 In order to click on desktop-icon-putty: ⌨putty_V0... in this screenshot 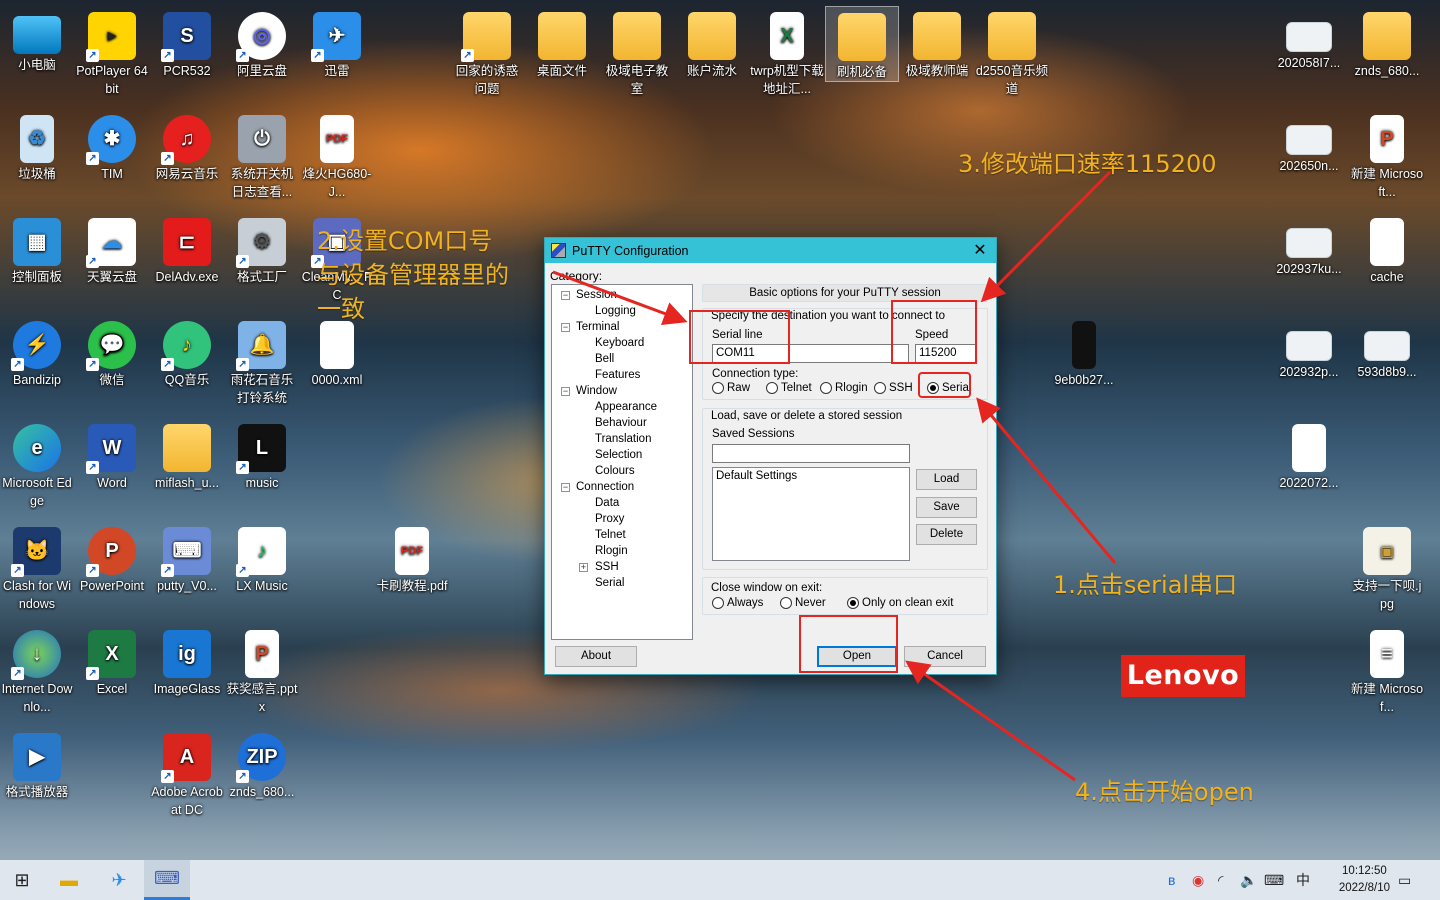, I will do `click(187, 558)`.